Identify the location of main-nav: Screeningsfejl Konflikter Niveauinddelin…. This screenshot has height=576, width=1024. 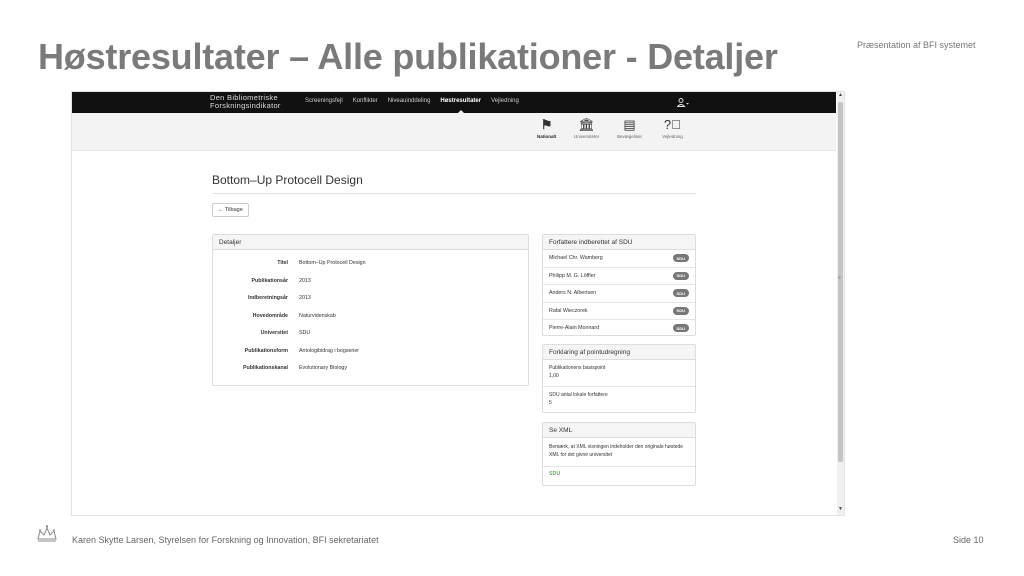
(412, 102).